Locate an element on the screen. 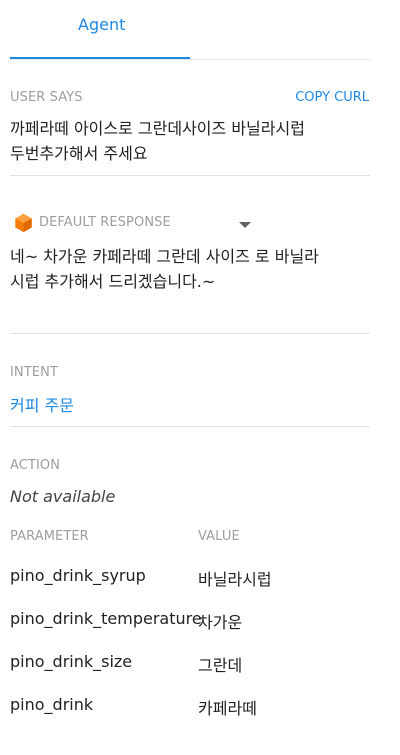  parameter-value: 그란데 is located at coordinates (220, 665).